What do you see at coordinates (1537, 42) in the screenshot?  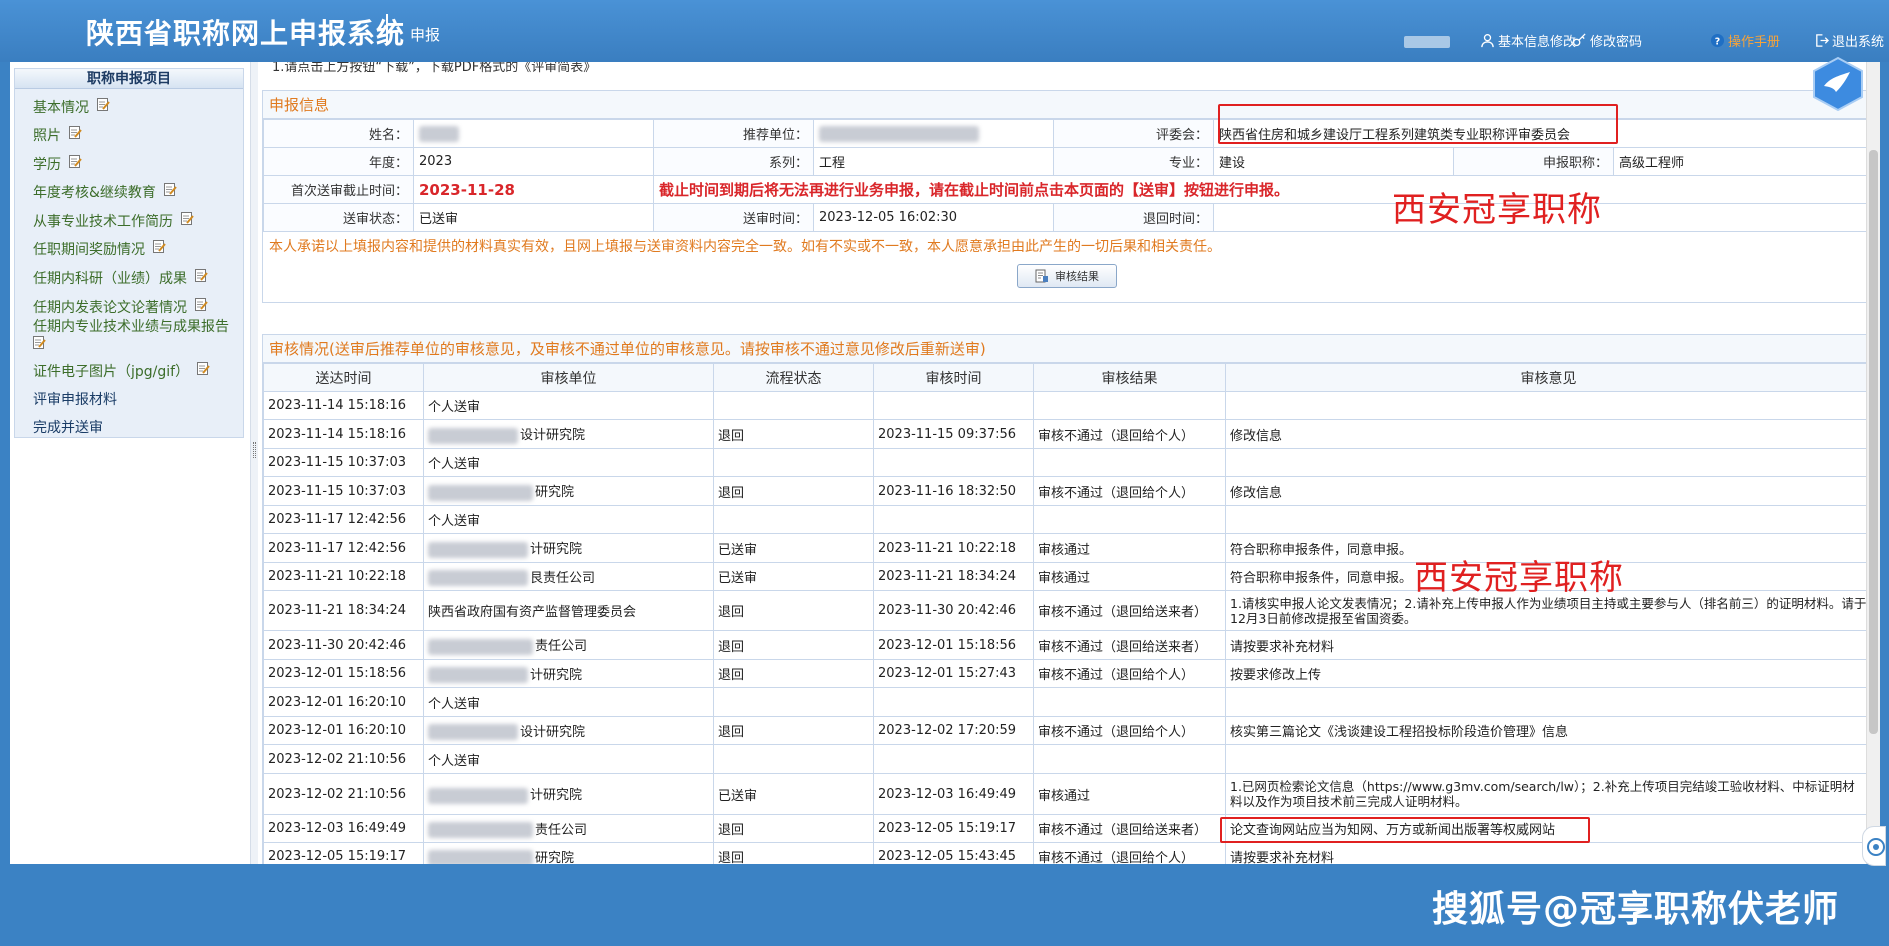 I see `profile-link-label: 基本信息修改` at bounding box center [1537, 42].